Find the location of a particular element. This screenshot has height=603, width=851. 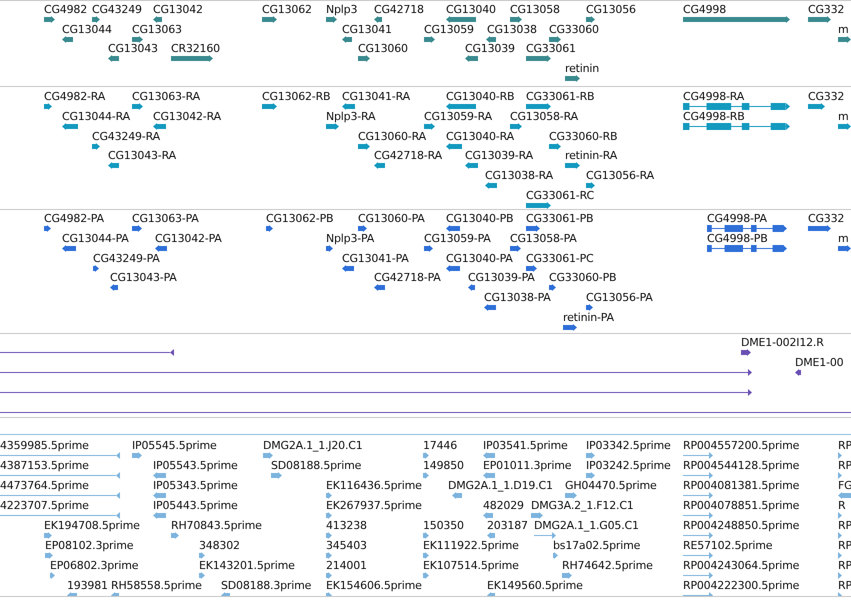

feature-label: bs17a02.5prime is located at coordinates (596, 545).